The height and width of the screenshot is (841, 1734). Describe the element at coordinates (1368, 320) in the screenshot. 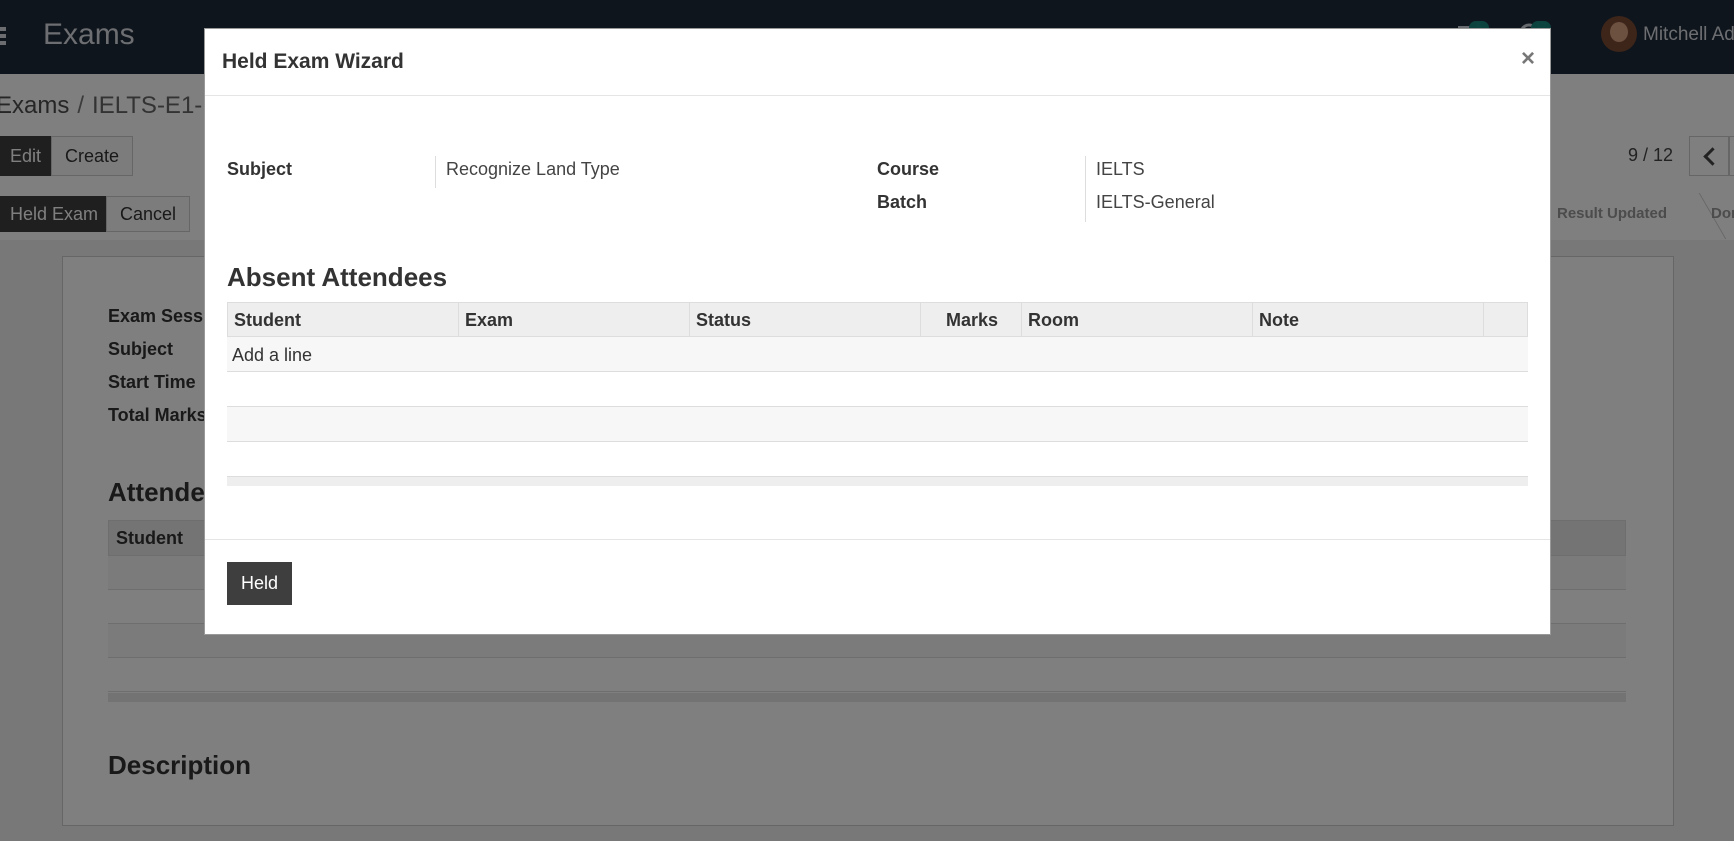

I see `column-header-note: Note` at that location.